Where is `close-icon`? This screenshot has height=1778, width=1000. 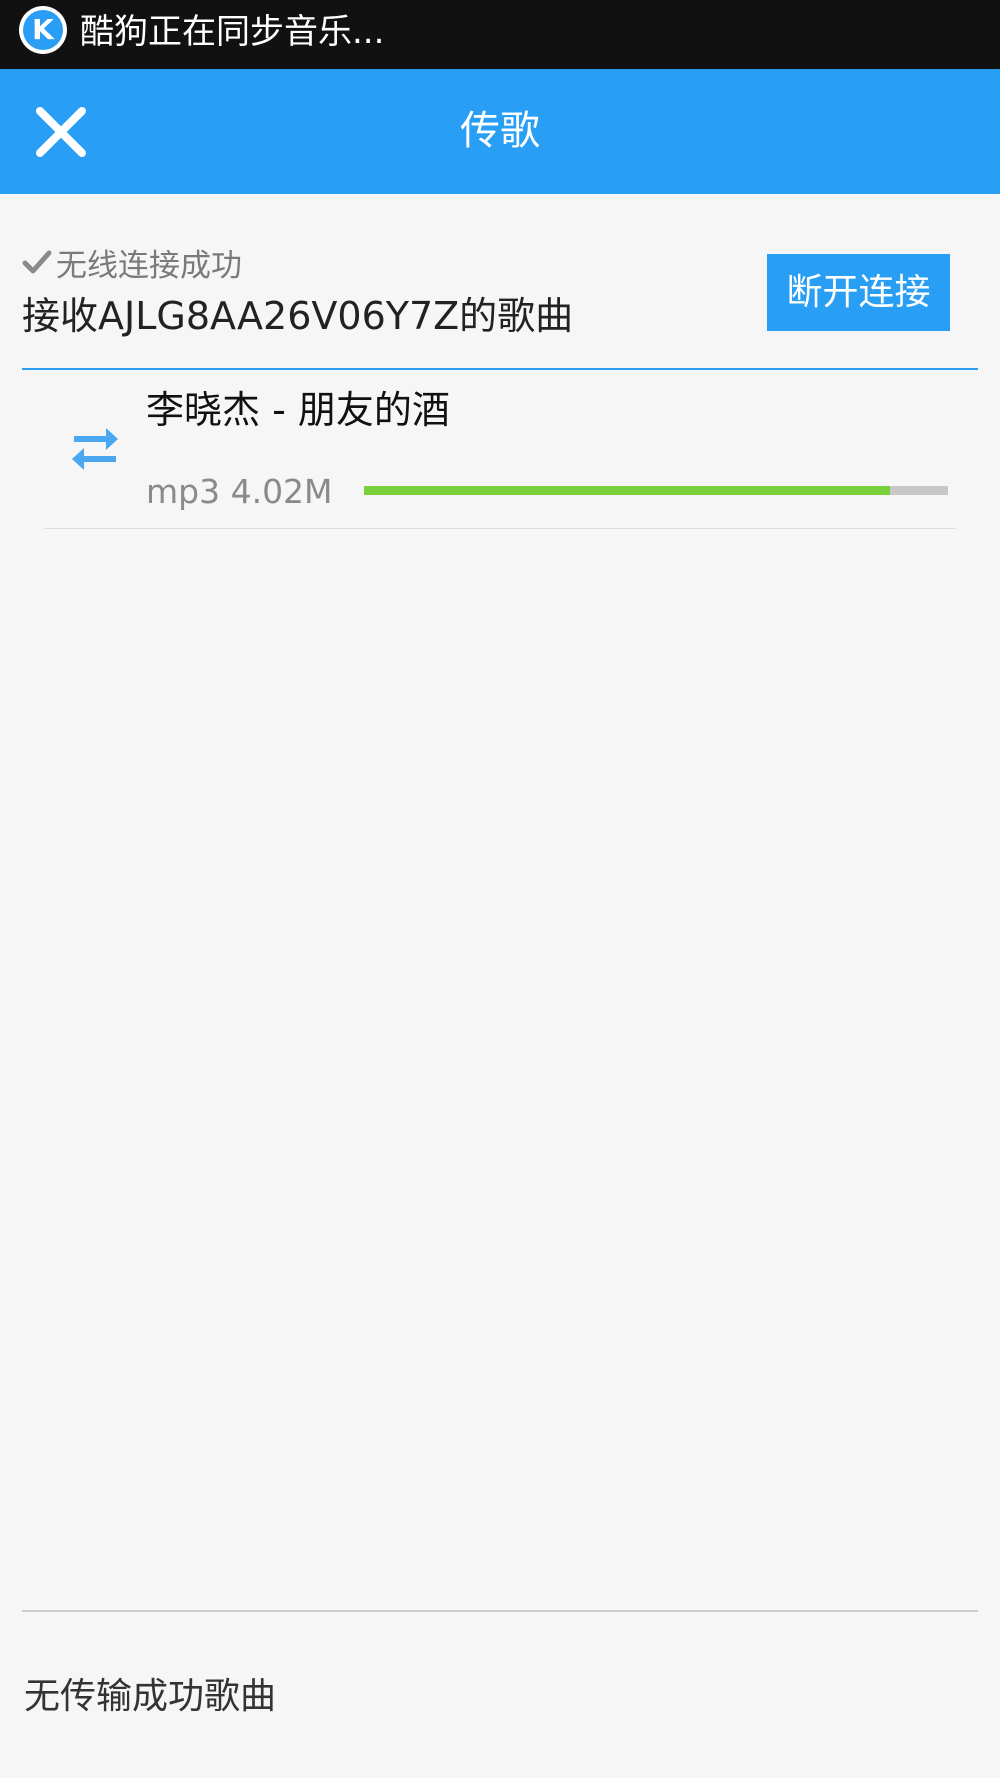 close-icon is located at coordinates (61, 132).